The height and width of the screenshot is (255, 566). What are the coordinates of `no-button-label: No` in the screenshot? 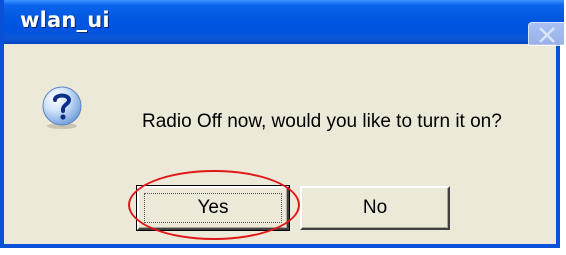 It's located at (375, 207).